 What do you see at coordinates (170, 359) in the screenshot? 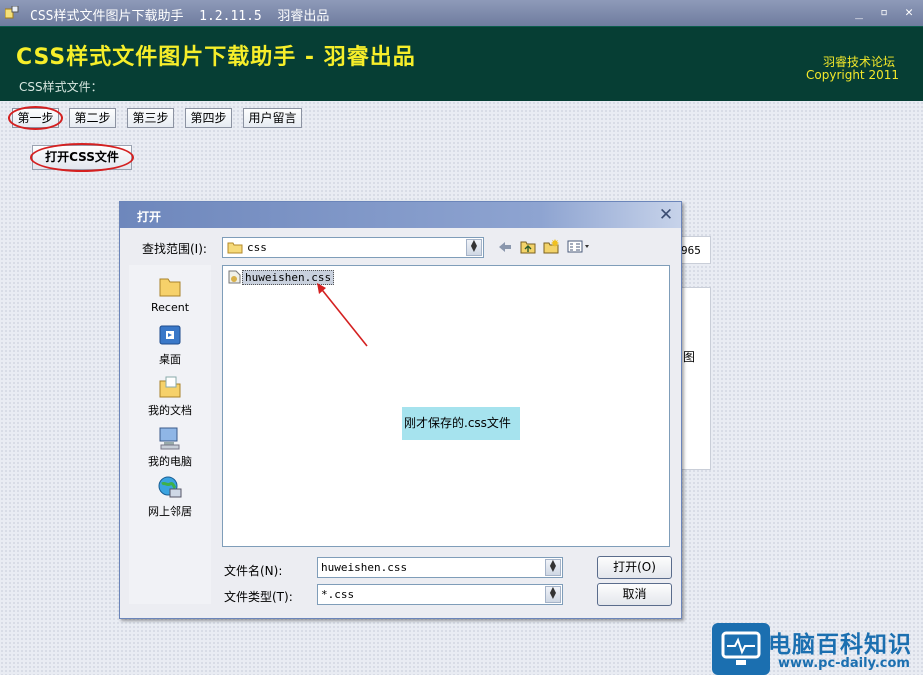
I see `place-desktop-label: 桌面` at bounding box center [170, 359].